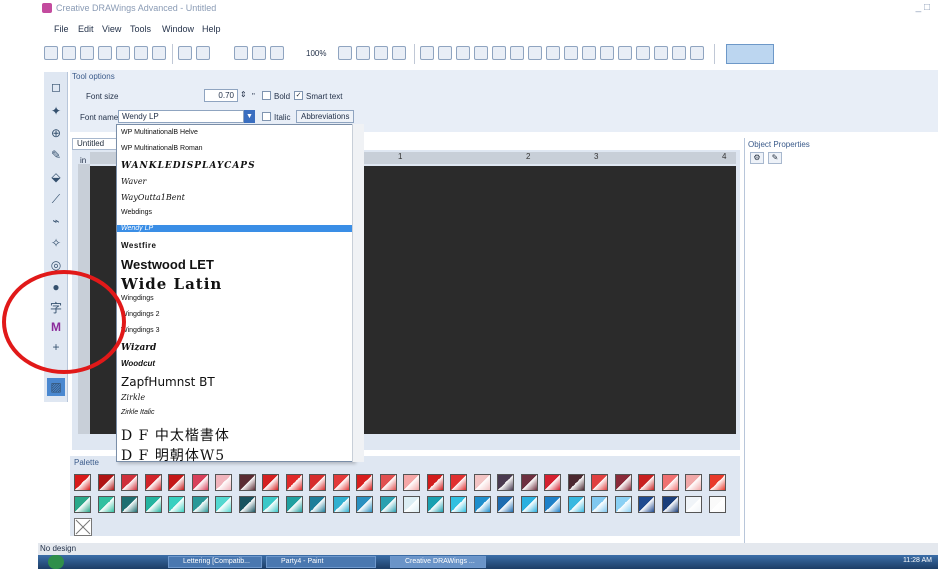  What do you see at coordinates (56, 87) in the screenshot?
I see `select-tool-icon: ◻` at bounding box center [56, 87].